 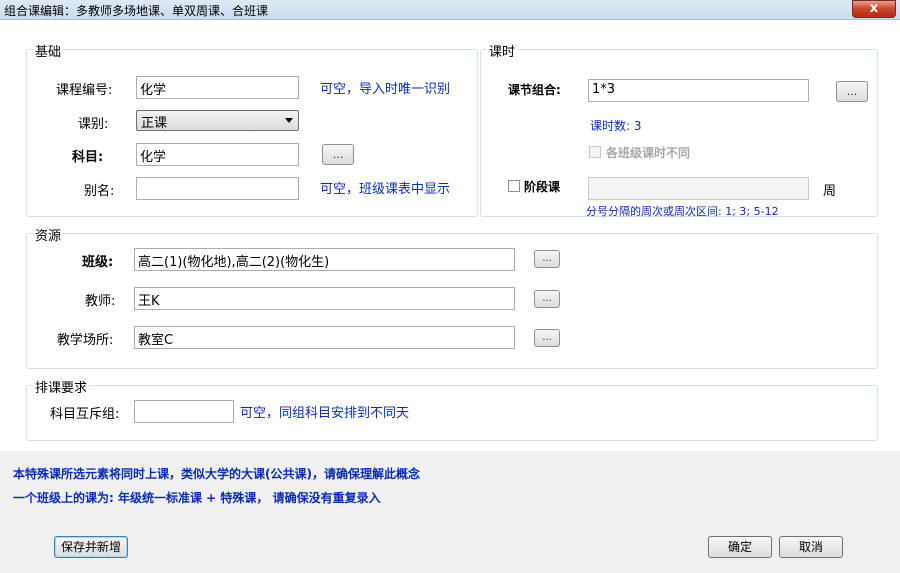 What do you see at coordinates (324, 259) in the screenshot?
I see `class-input: 高二(1)(物化地),高二(2)(物化生)` at bounding box center [324, 259].